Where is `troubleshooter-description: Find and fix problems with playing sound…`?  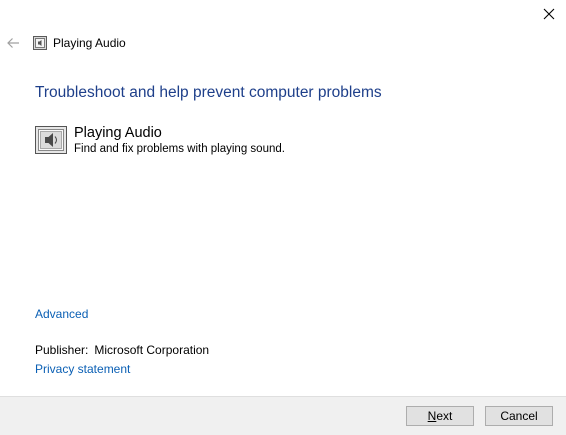
troubleshooter-description: Find and fix problems with playing sound… is located at coordinates (179, 149).